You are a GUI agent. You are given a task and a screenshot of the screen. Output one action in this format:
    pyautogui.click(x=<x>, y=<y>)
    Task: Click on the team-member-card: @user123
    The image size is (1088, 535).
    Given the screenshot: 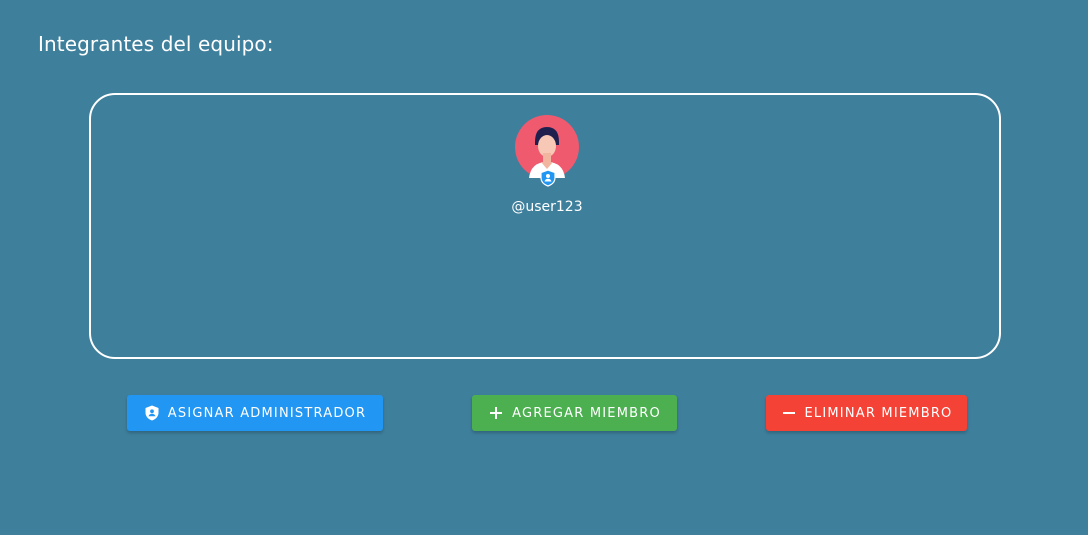 What is the action you would take?
    pyautogui.click(x=547, y=165)
    